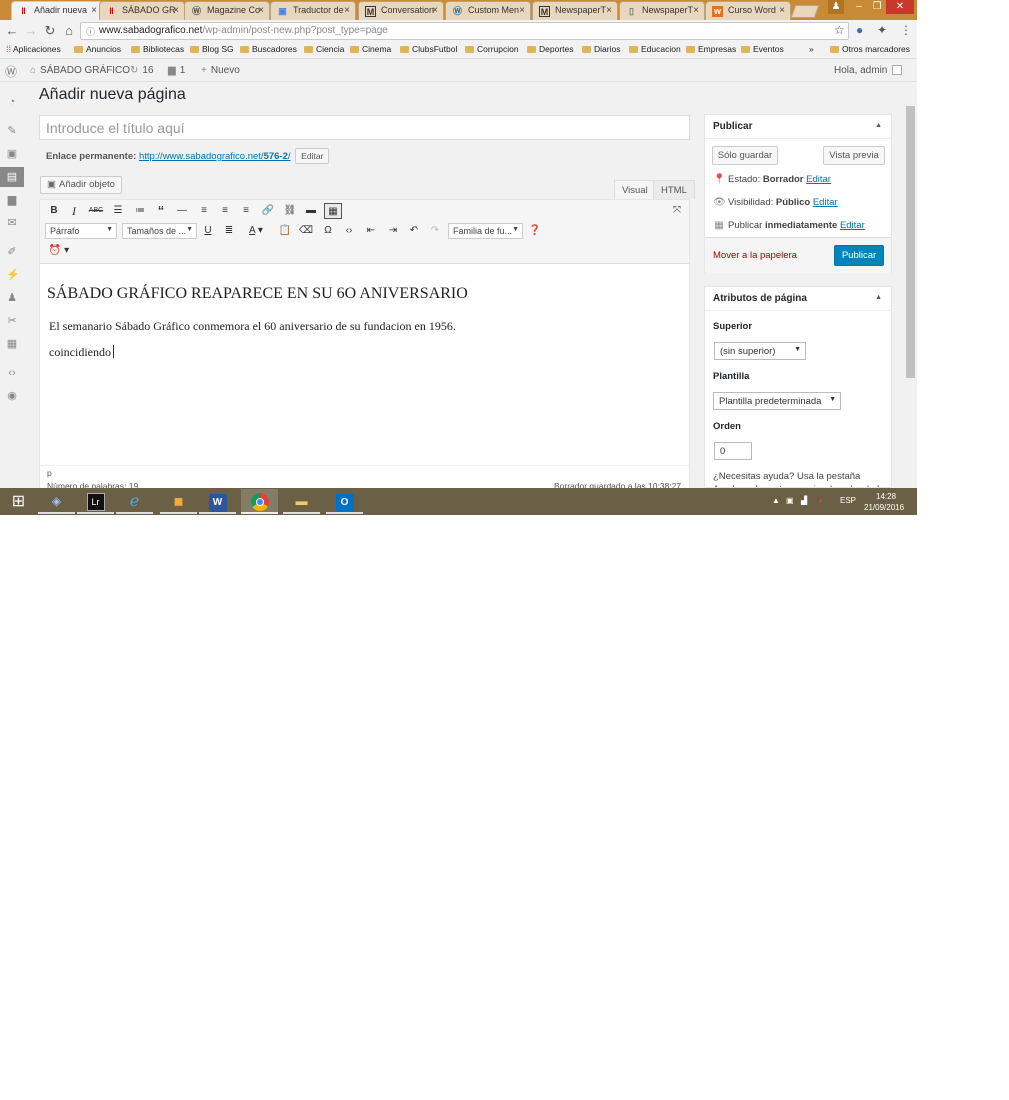 The image size is (1009, 1100). Describe the element at coordinates (208, 231) in the screenshot. I see `underline-icon: U` at that location.